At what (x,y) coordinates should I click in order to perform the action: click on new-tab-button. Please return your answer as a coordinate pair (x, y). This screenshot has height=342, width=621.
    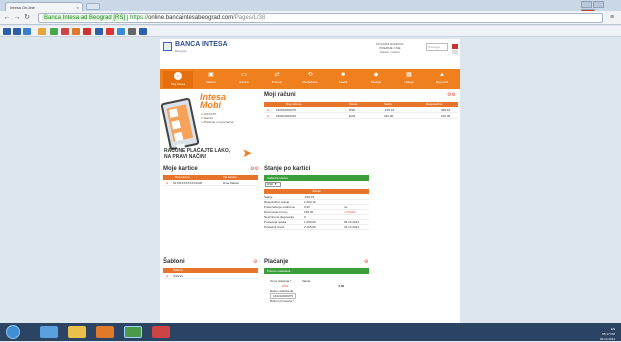
    Looking at the image, I should click on (93, 6).